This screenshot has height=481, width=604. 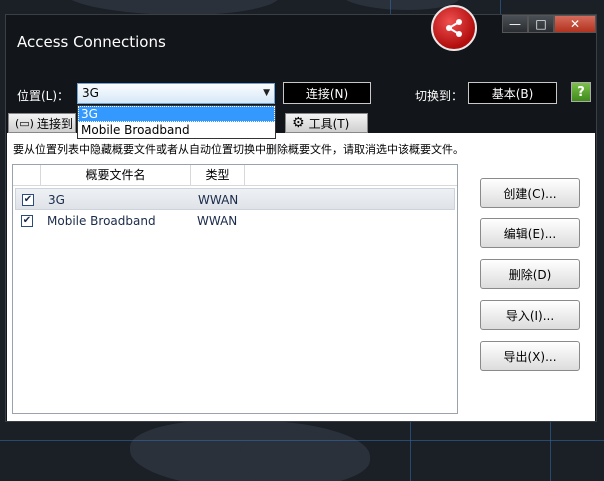 What do you see at coordinates (54, 123) in the screenshot?
I see `tab-connect-label: 连接到` at bounding box center [54, 123].